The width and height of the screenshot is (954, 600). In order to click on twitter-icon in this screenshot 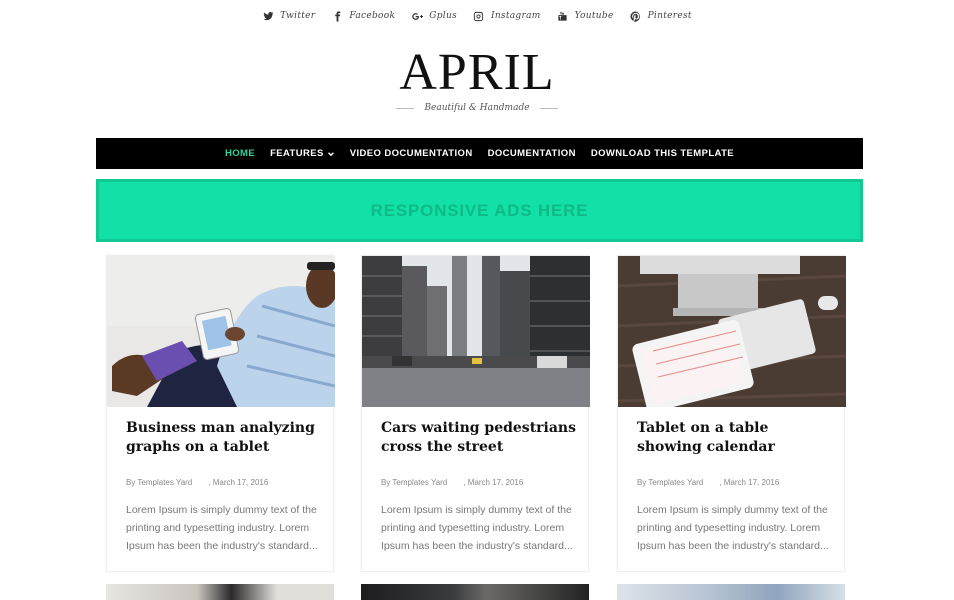, I will do `click(268, 16)`.